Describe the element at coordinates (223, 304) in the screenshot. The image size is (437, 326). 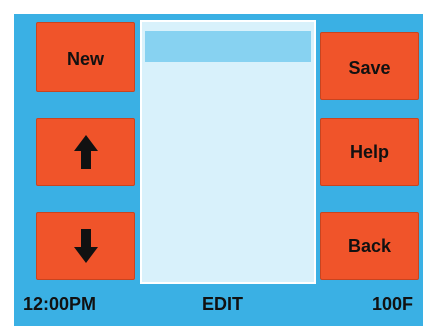
I see `mode-display: EDIT` at that location.